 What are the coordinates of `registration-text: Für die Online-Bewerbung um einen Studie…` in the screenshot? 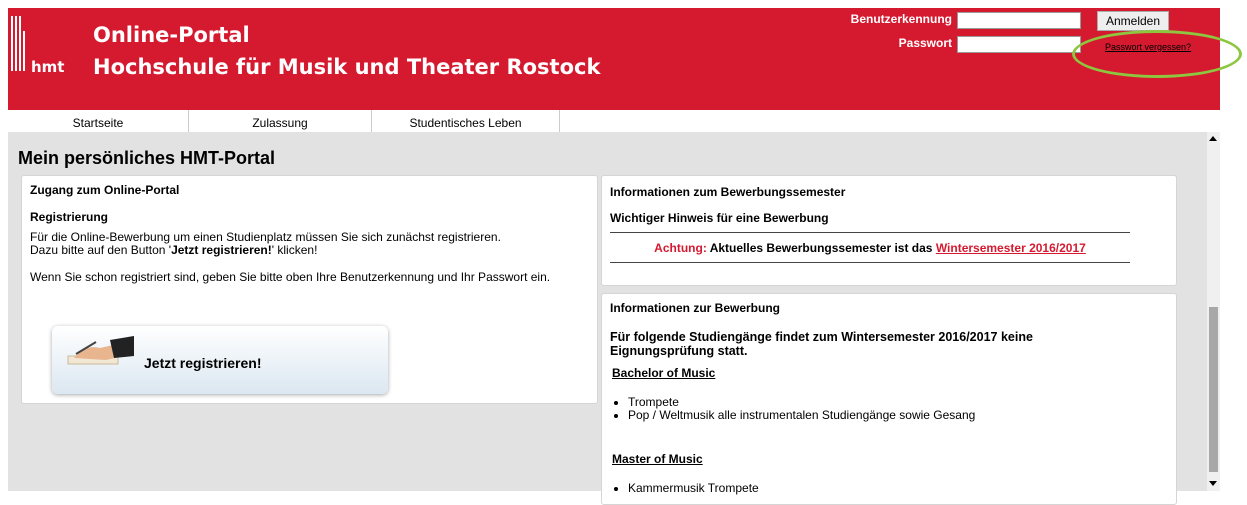 It's located at (265, 237).